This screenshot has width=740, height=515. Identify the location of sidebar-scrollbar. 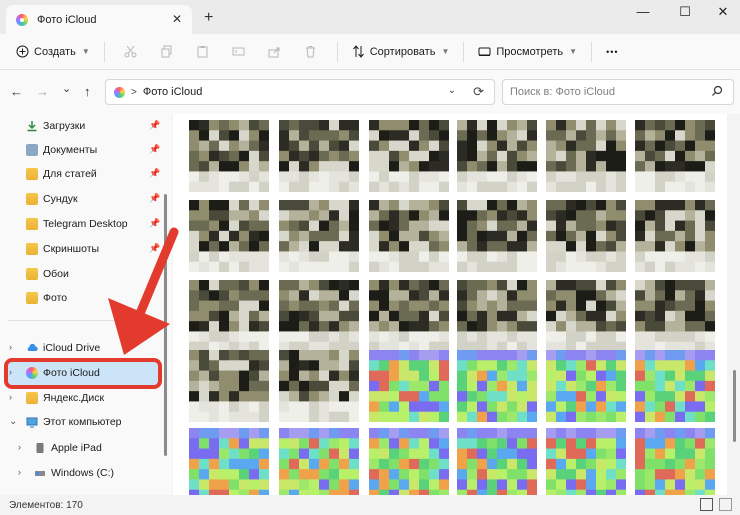
(165, 325).